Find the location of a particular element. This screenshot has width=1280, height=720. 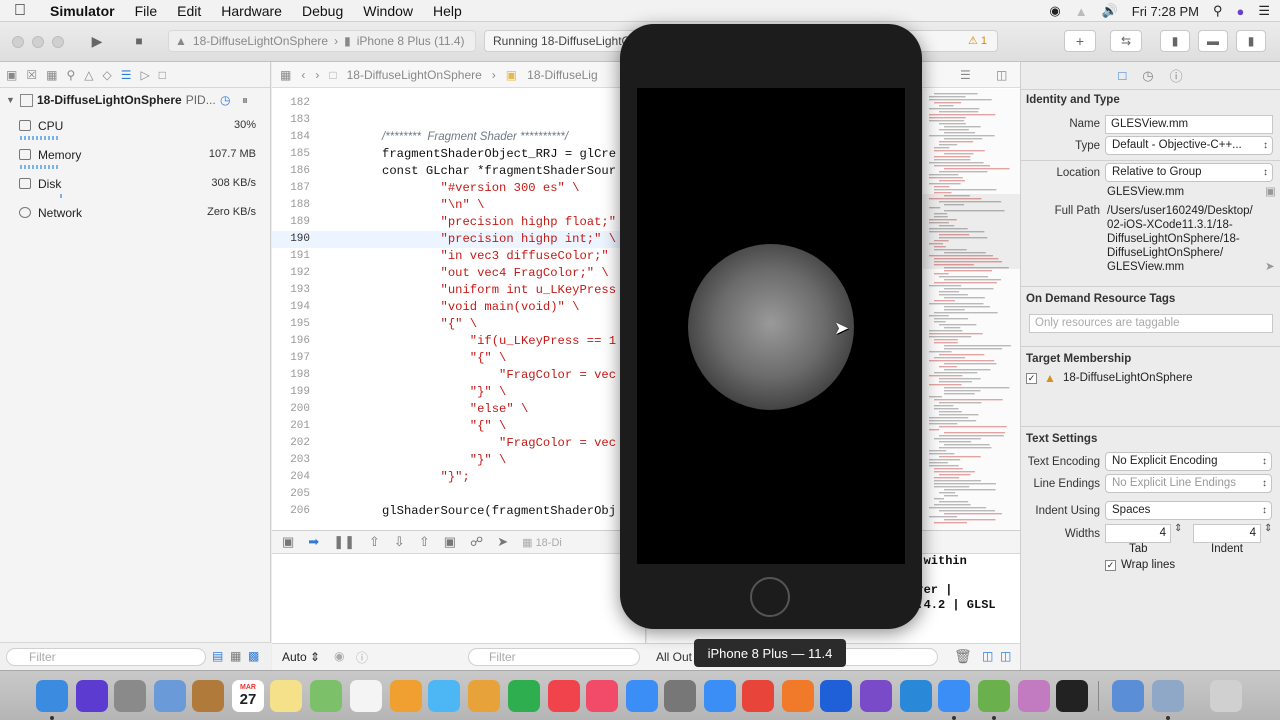

line-number: 197 is located at coordinates (291, 358).